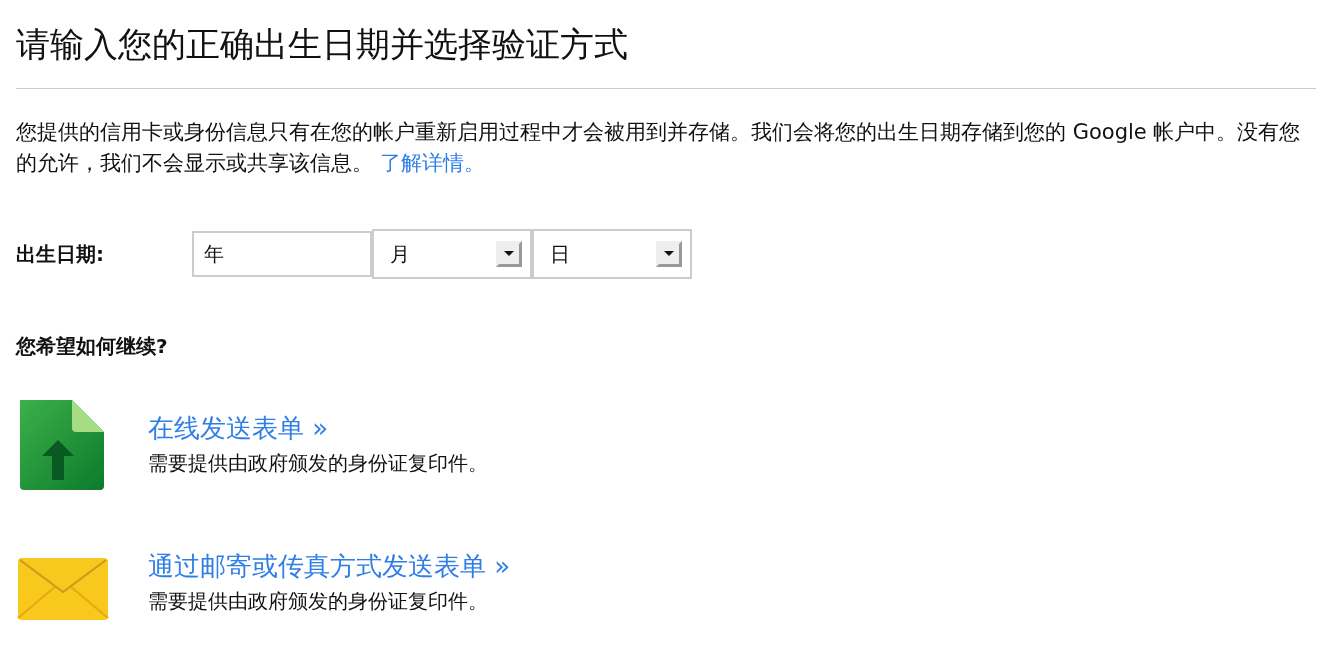 The height and width of the screenshot is (650, 1320). Describe the element at coordinates (282, 254) in the screenshot. I see `year-field: 年` at that location.